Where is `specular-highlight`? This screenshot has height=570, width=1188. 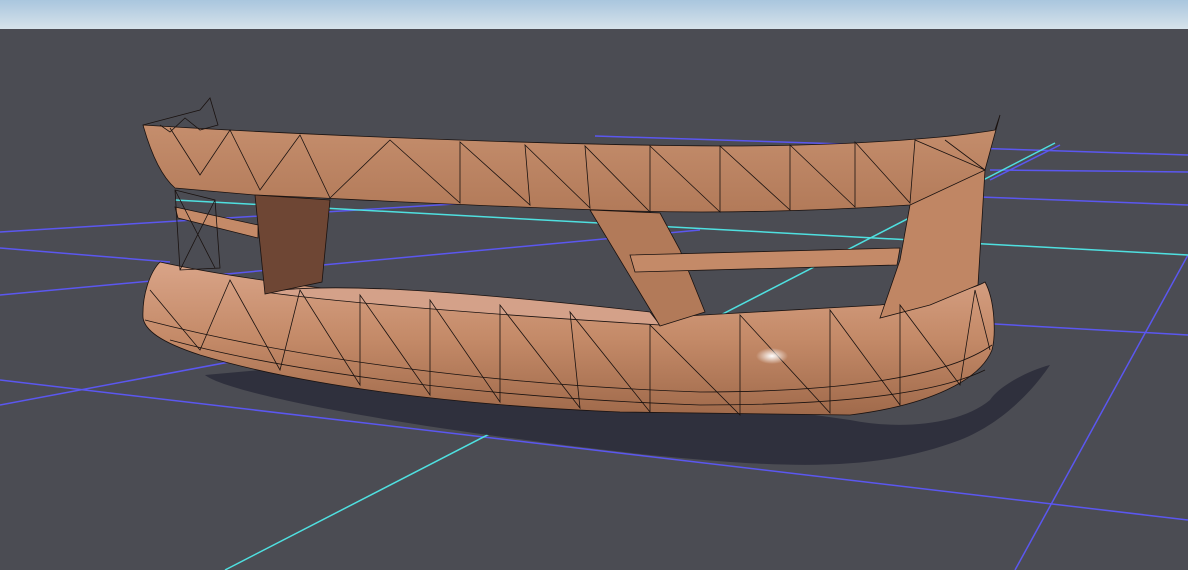
specular-highlight is located at coordinates (772, 356).